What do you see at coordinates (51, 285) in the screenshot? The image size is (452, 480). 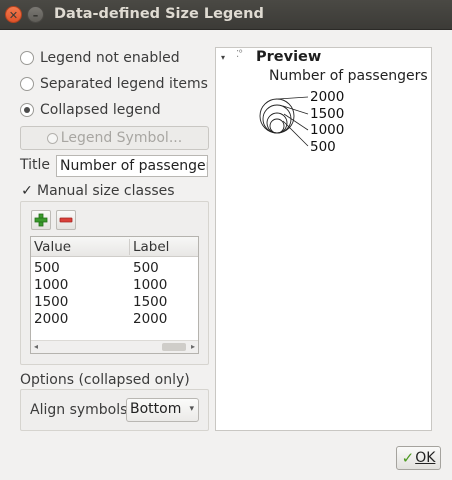 I see `cell-value: 1000` at bounding box center [51, 285].